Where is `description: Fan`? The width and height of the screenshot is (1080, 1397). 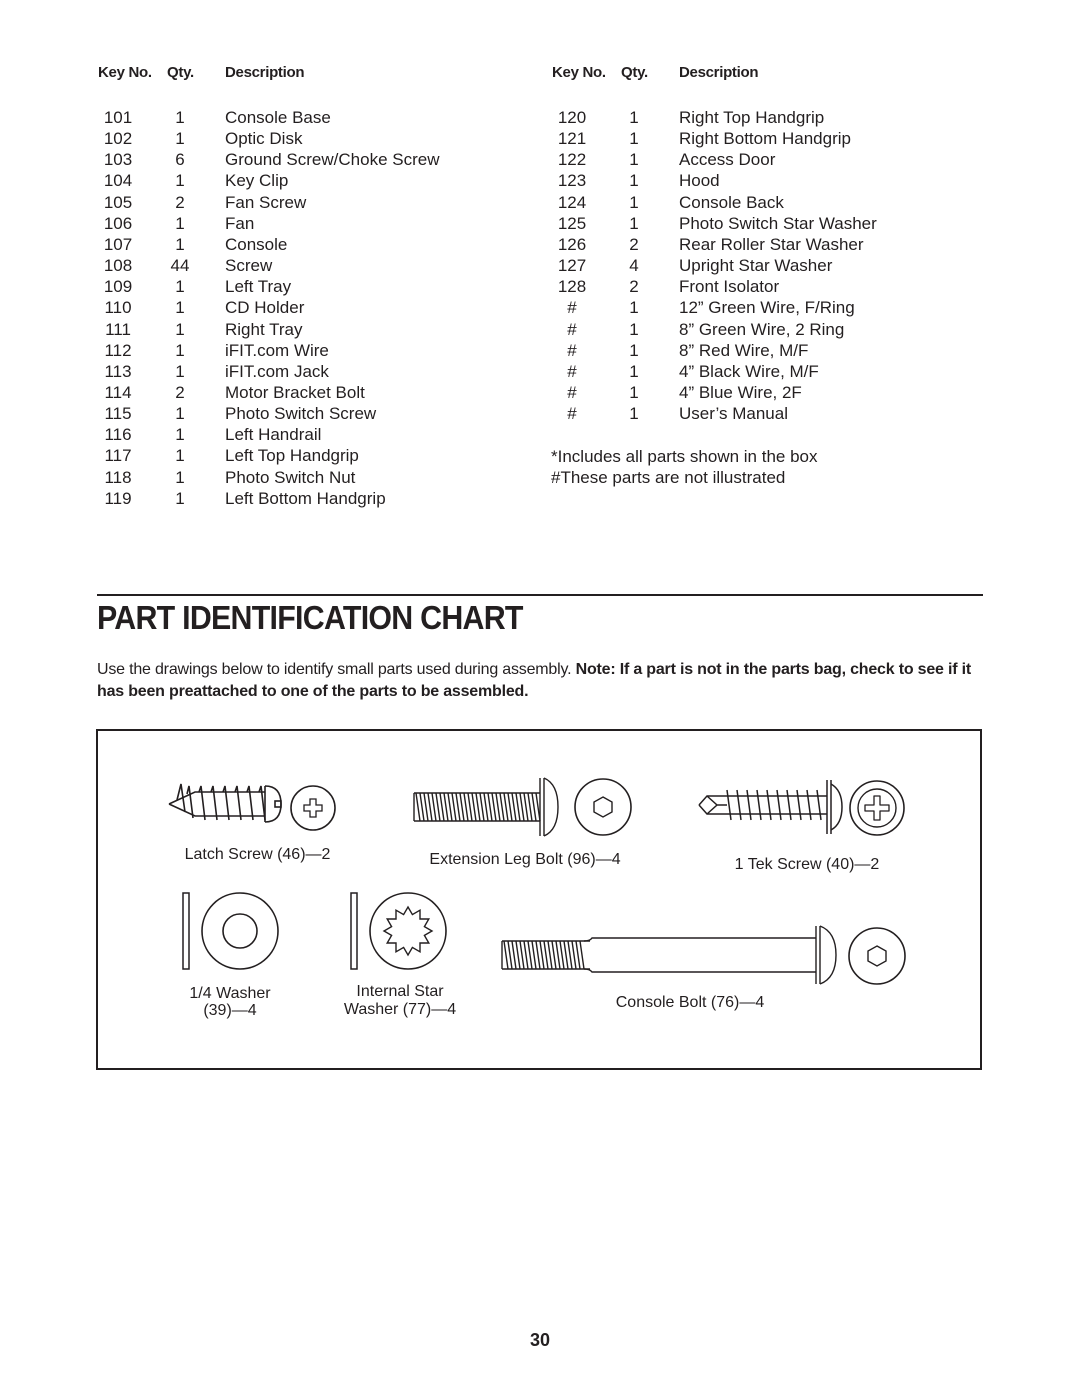 description: Fan is located at coordinates (240, 223).